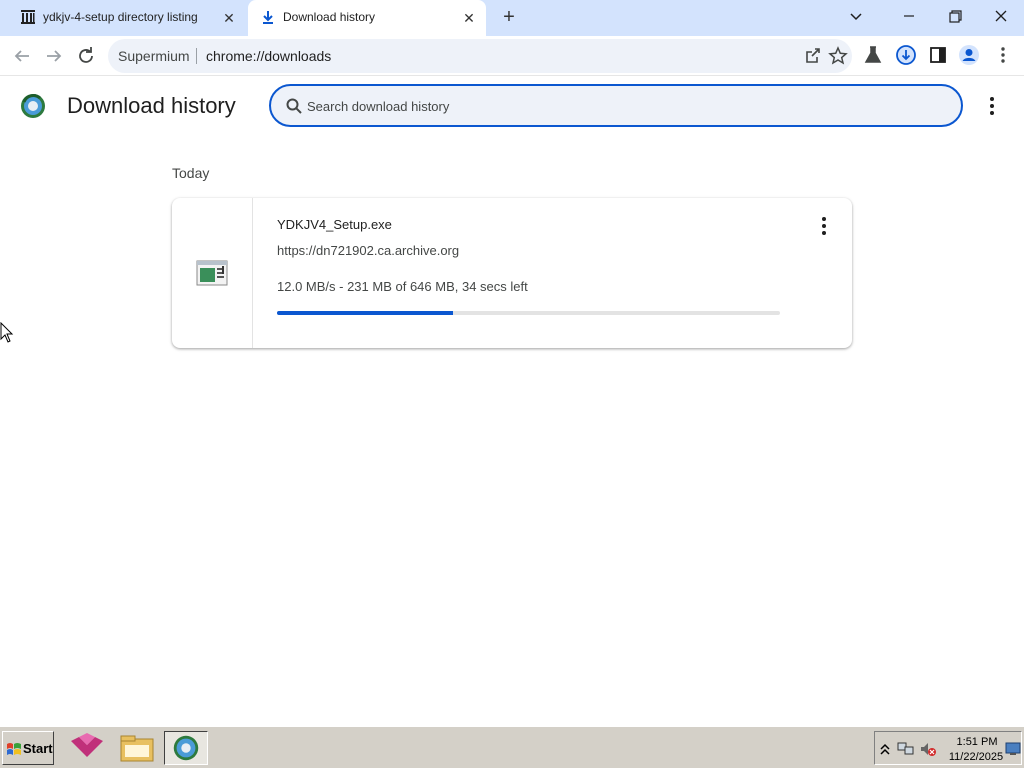 This screenshot has width=1024, height=769. What do you see at coordinates (856, 16) in the screenshot?
I see `tab-search-chevron-icon` at bounding box center [856, 16].